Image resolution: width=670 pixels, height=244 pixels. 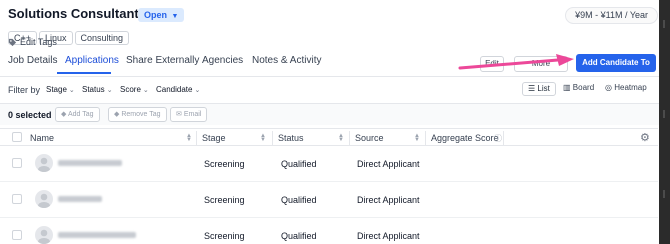 What do you see at coordinates (32, 60) in the screenshot?
I see `tab-job-details: Job Details` at bounding box center [32, 60].